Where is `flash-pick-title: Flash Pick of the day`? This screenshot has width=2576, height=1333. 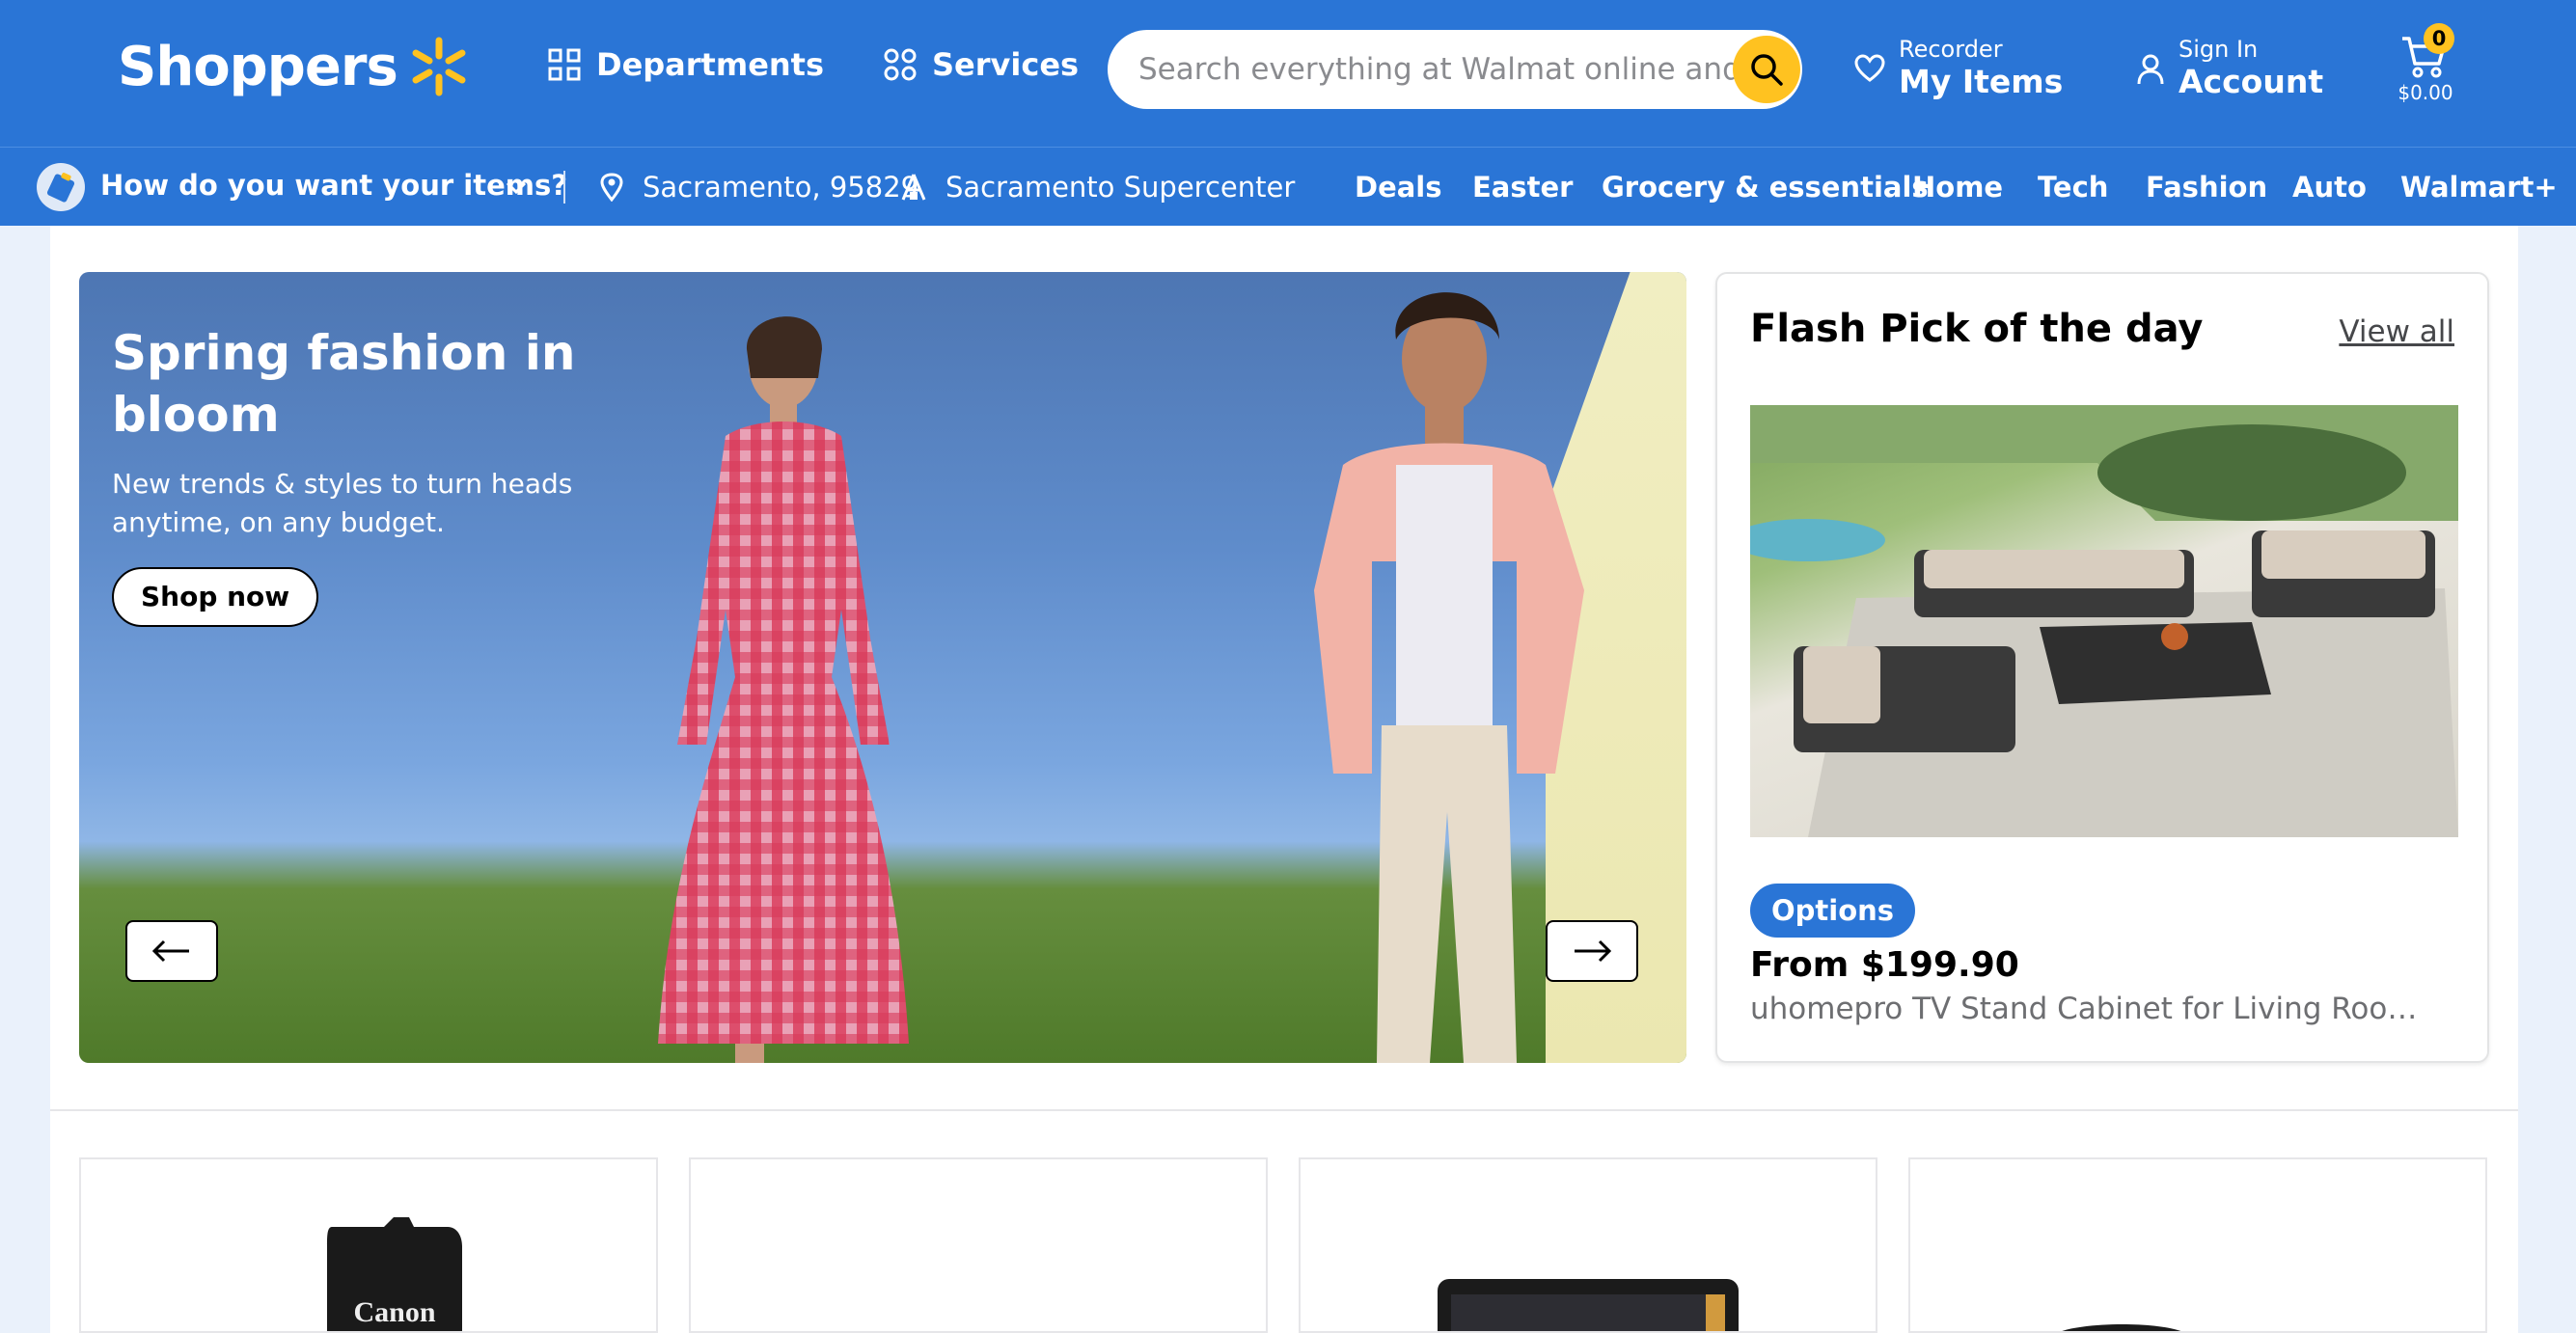 flash-pick-title: Flash Pick of the day is located at coordinates (1977, 329).